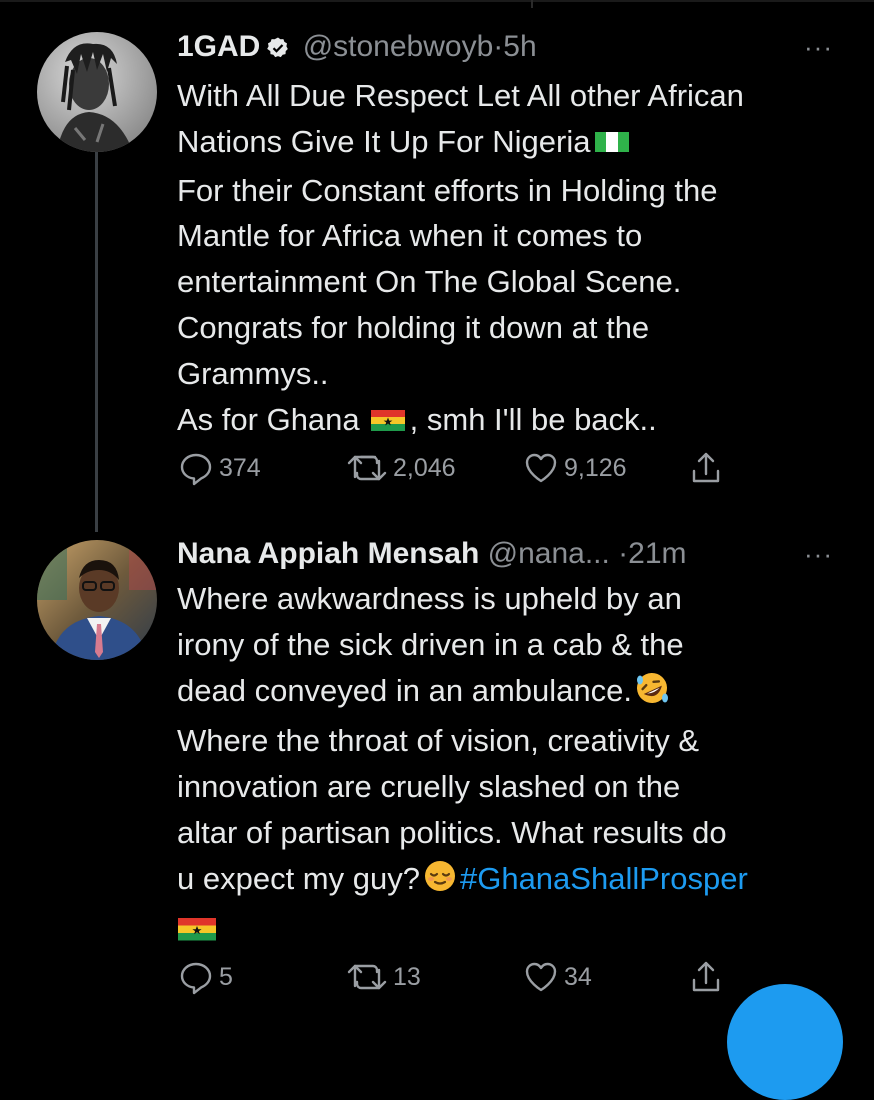 This screenshot has width=874, height=1100. What do you see at coordinates (457, 468) in the screenshot?
I see `tweet-1-actions: 374 2,046 9,126` at bounding box center [457, 468].